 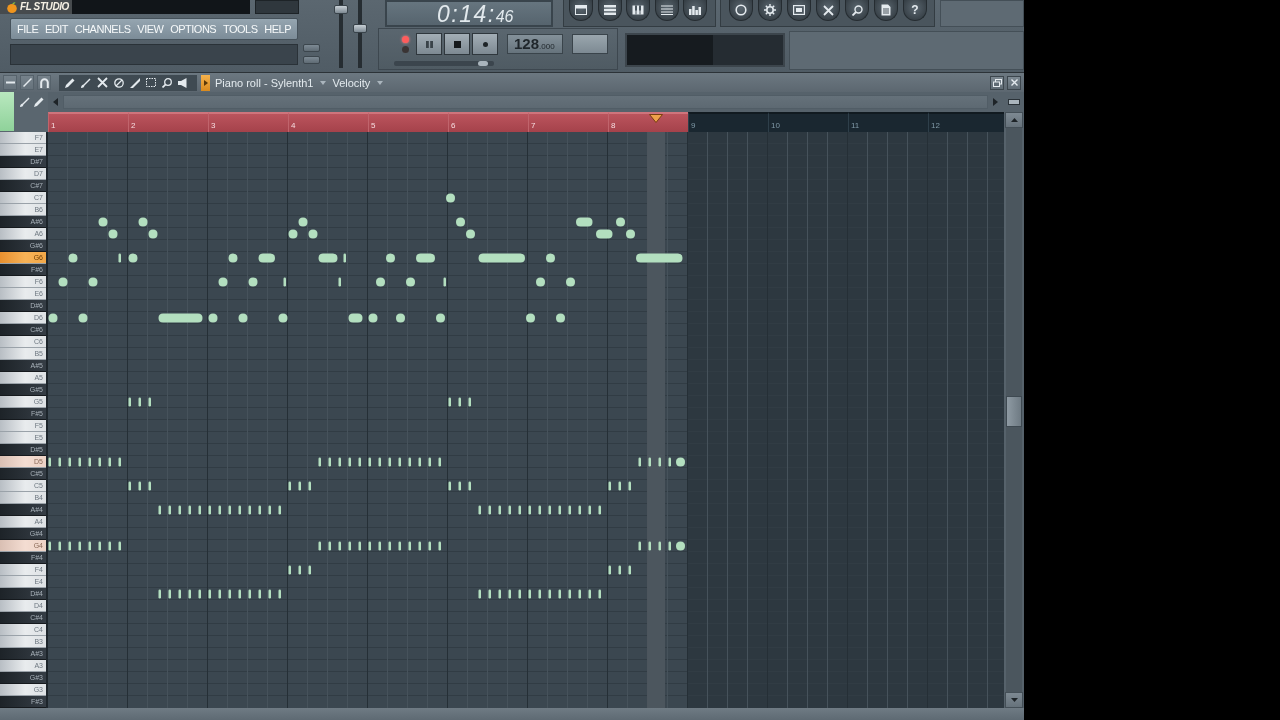 I want to click on logo-text: FL STUDIO, so click(x=44, y=7).